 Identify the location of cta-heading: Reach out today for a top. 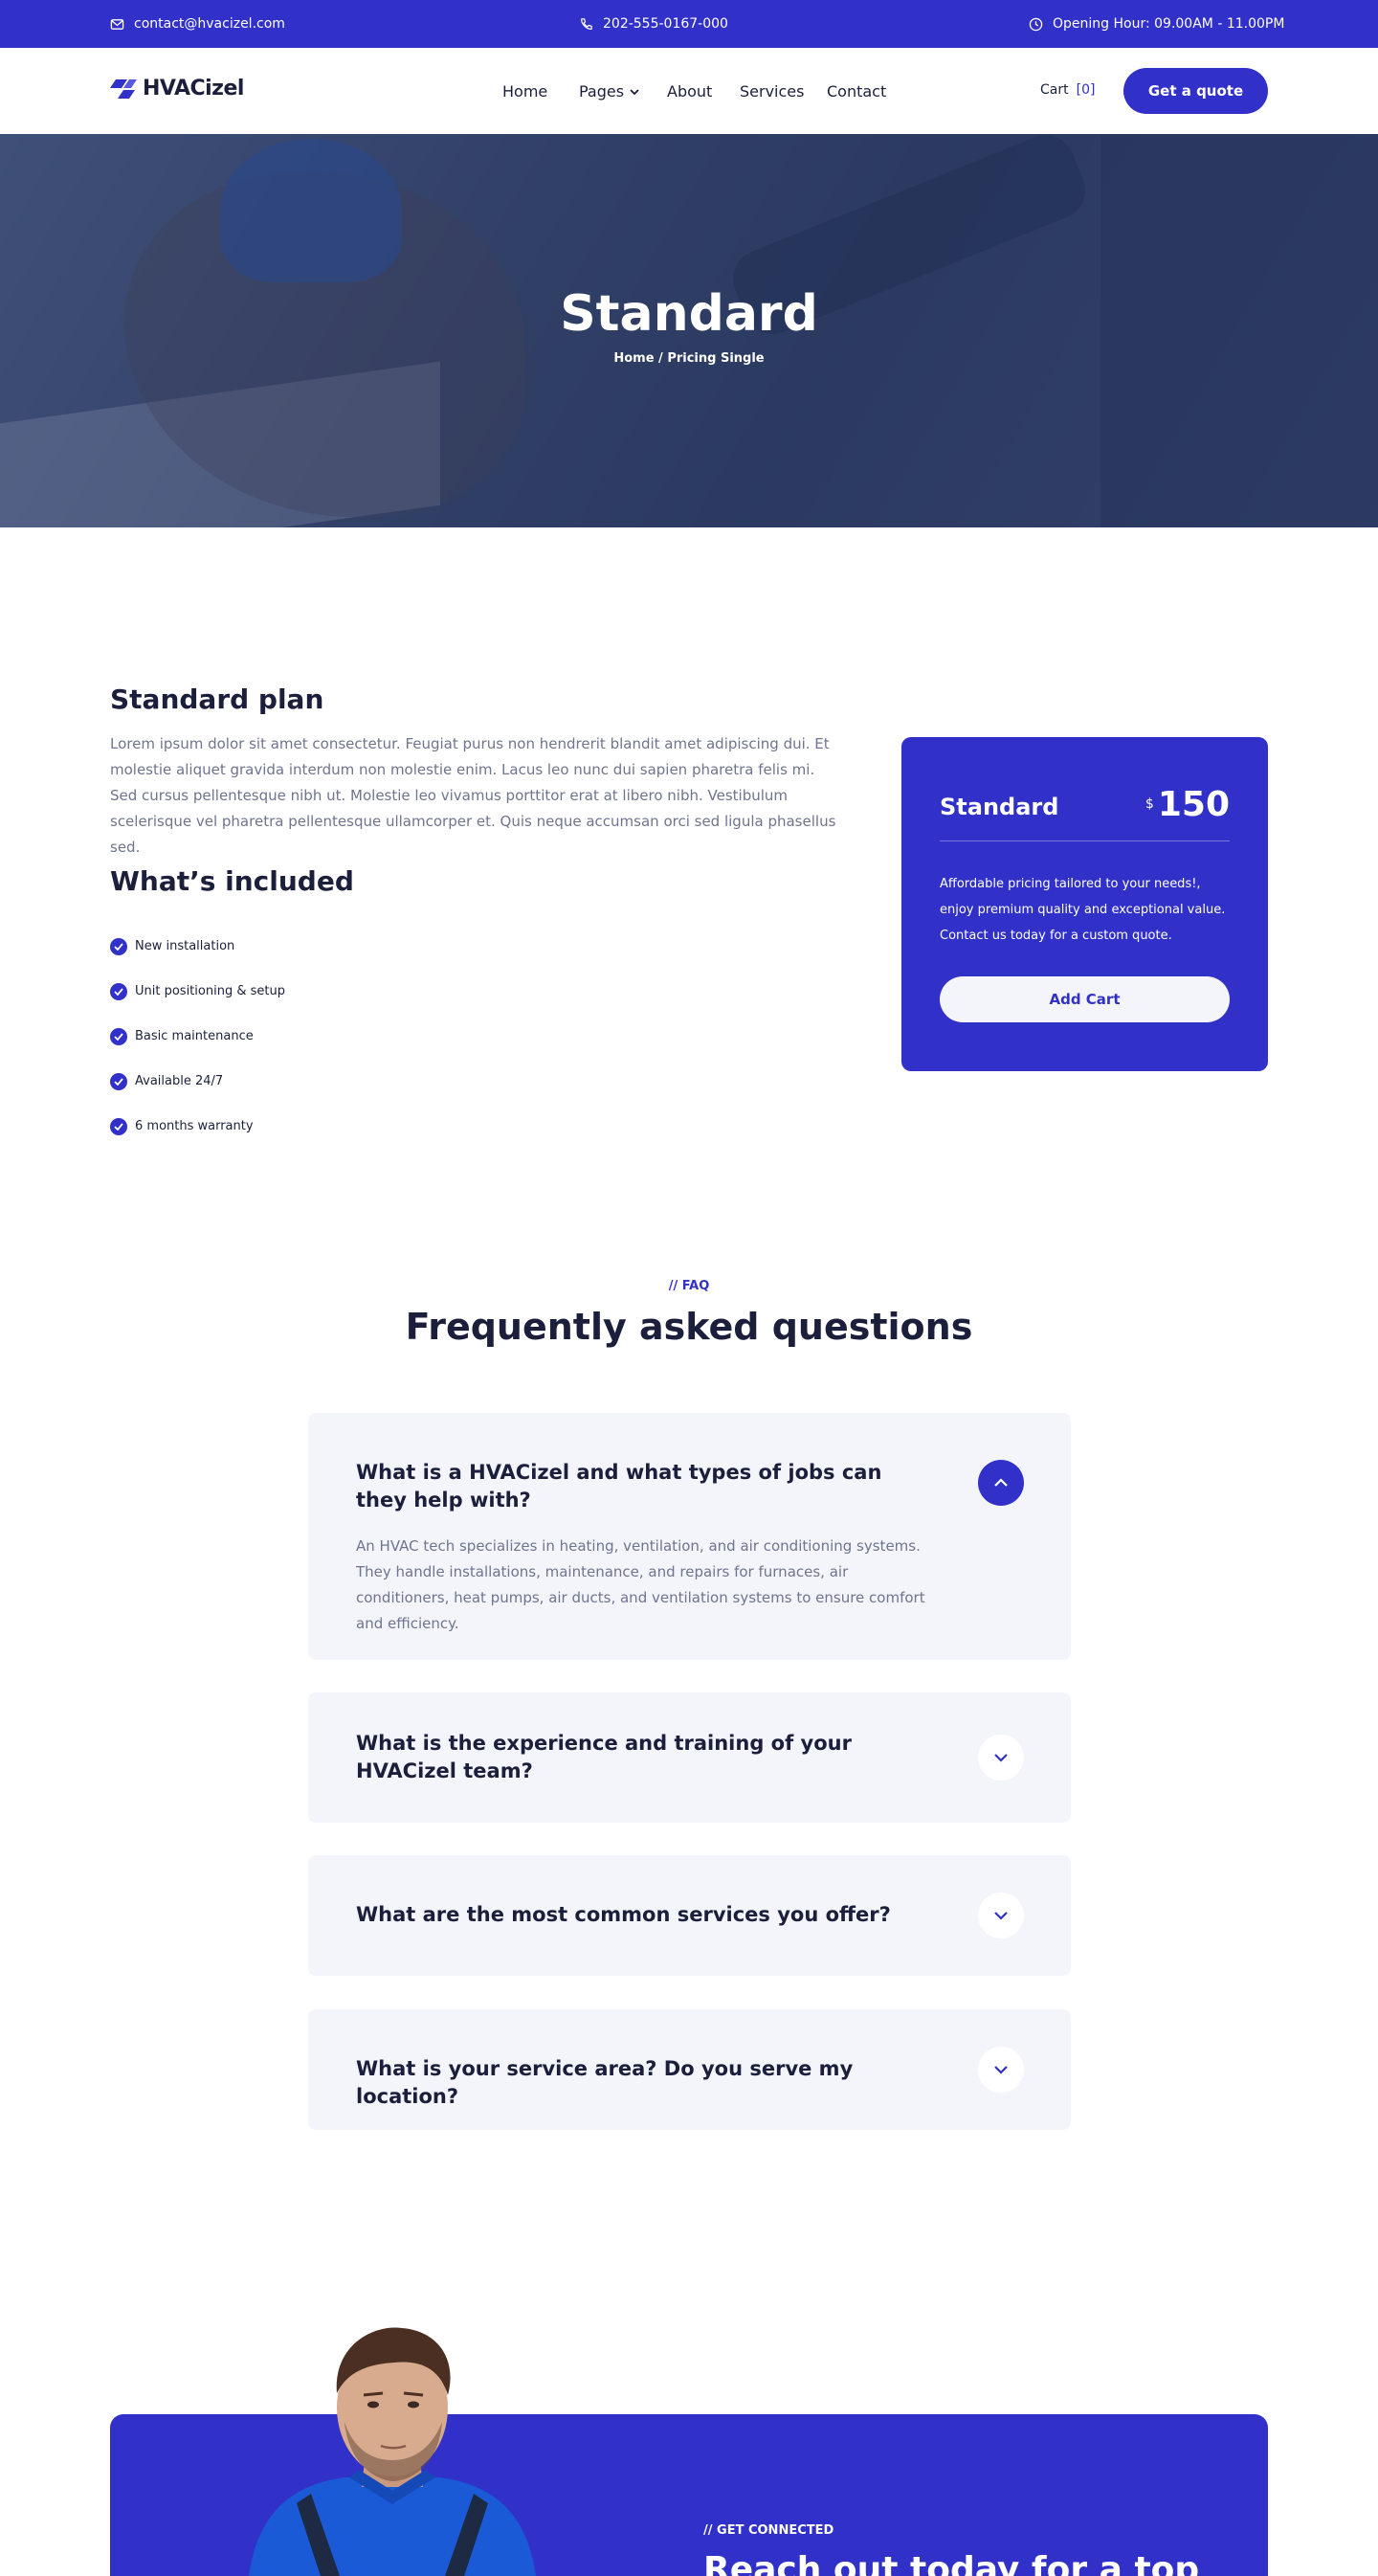
(952, 2563).